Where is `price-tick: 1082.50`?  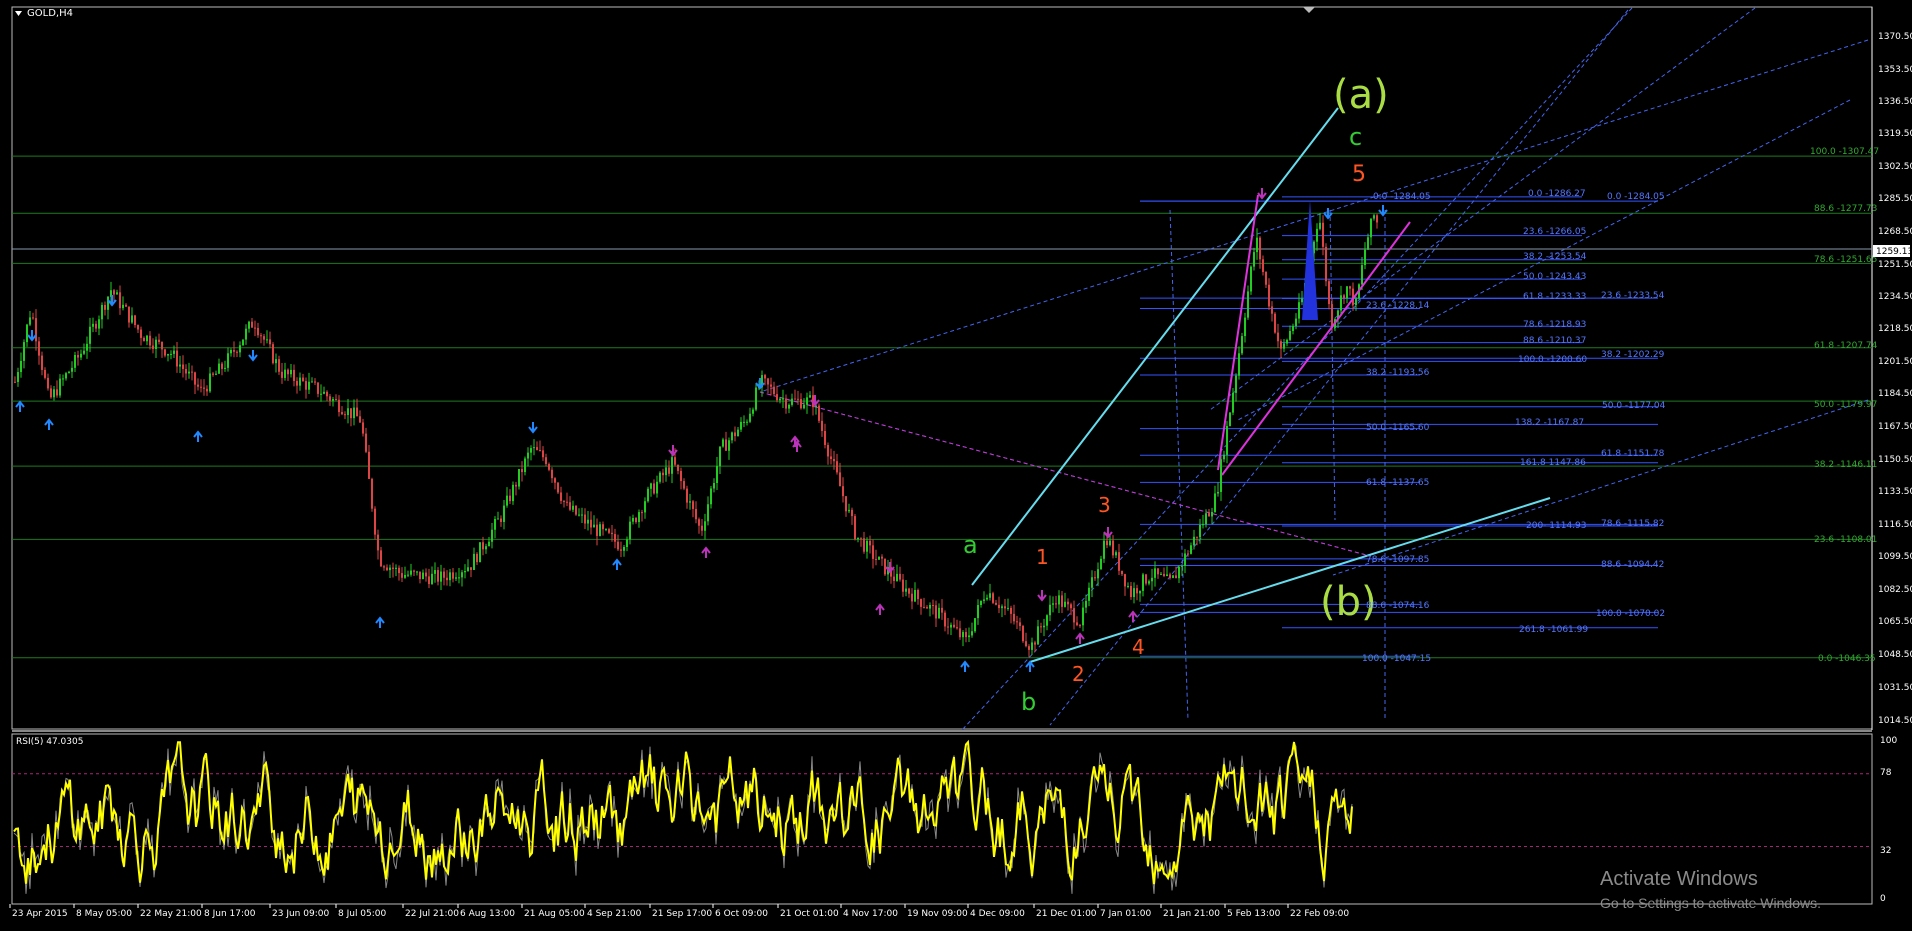
price-tick: 1082.50 is located at coordinates (1895, 590).